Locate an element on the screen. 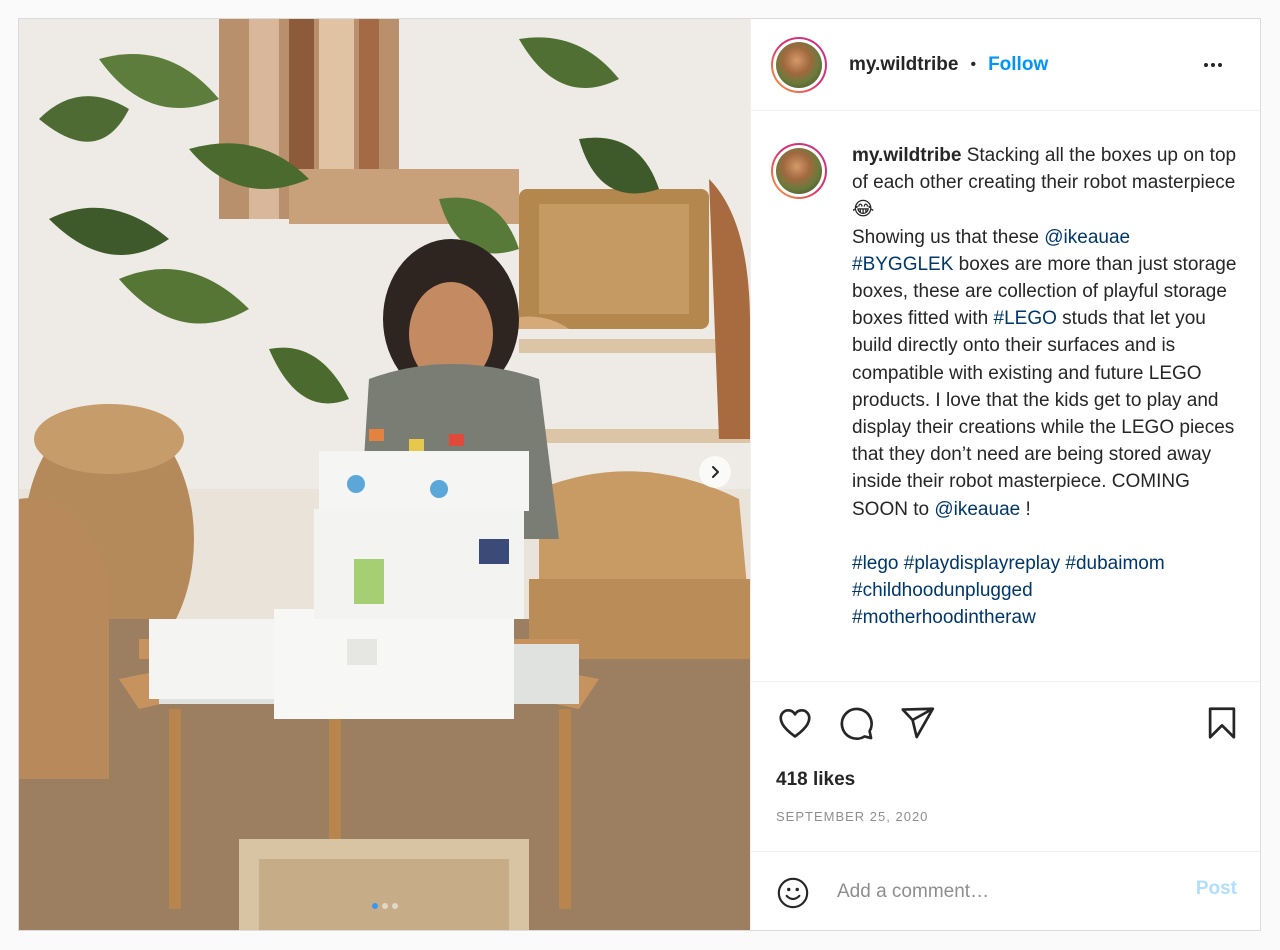  action-bar is located at coordinates (1005, 721).